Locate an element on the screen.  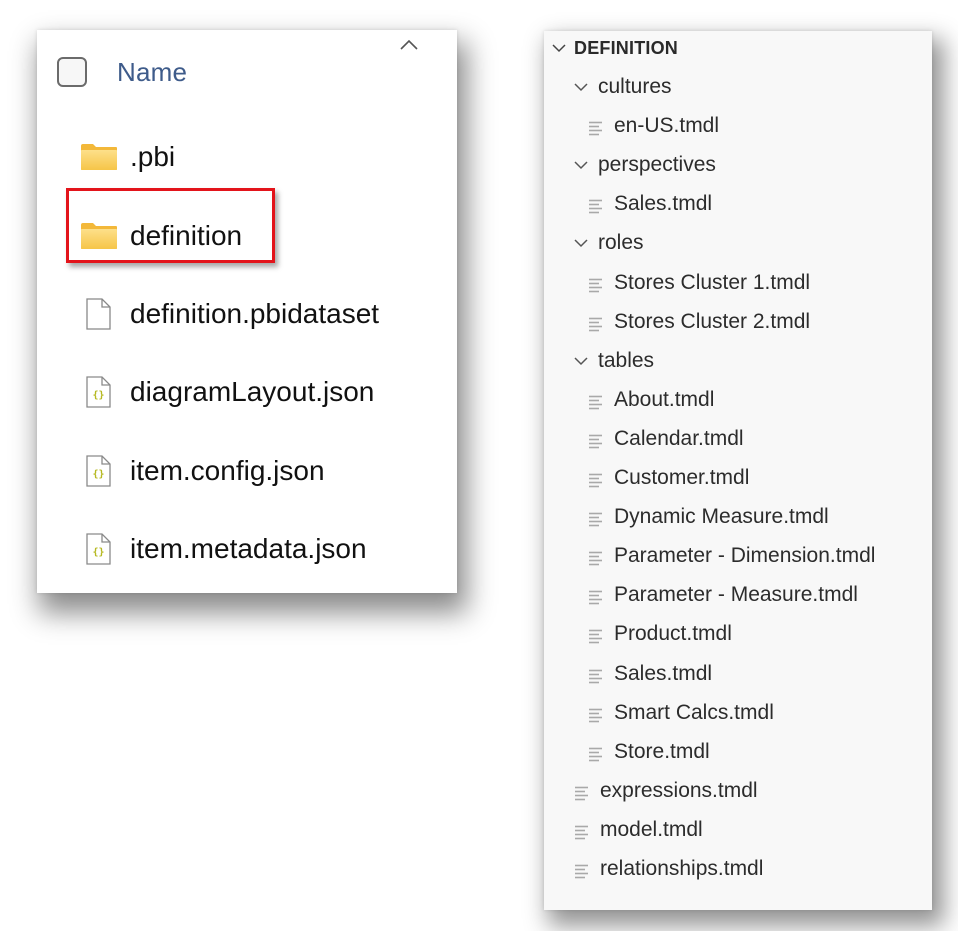
tree-file-customer-tmdl: Customer.tmdl is located at coordinates (668, 478).